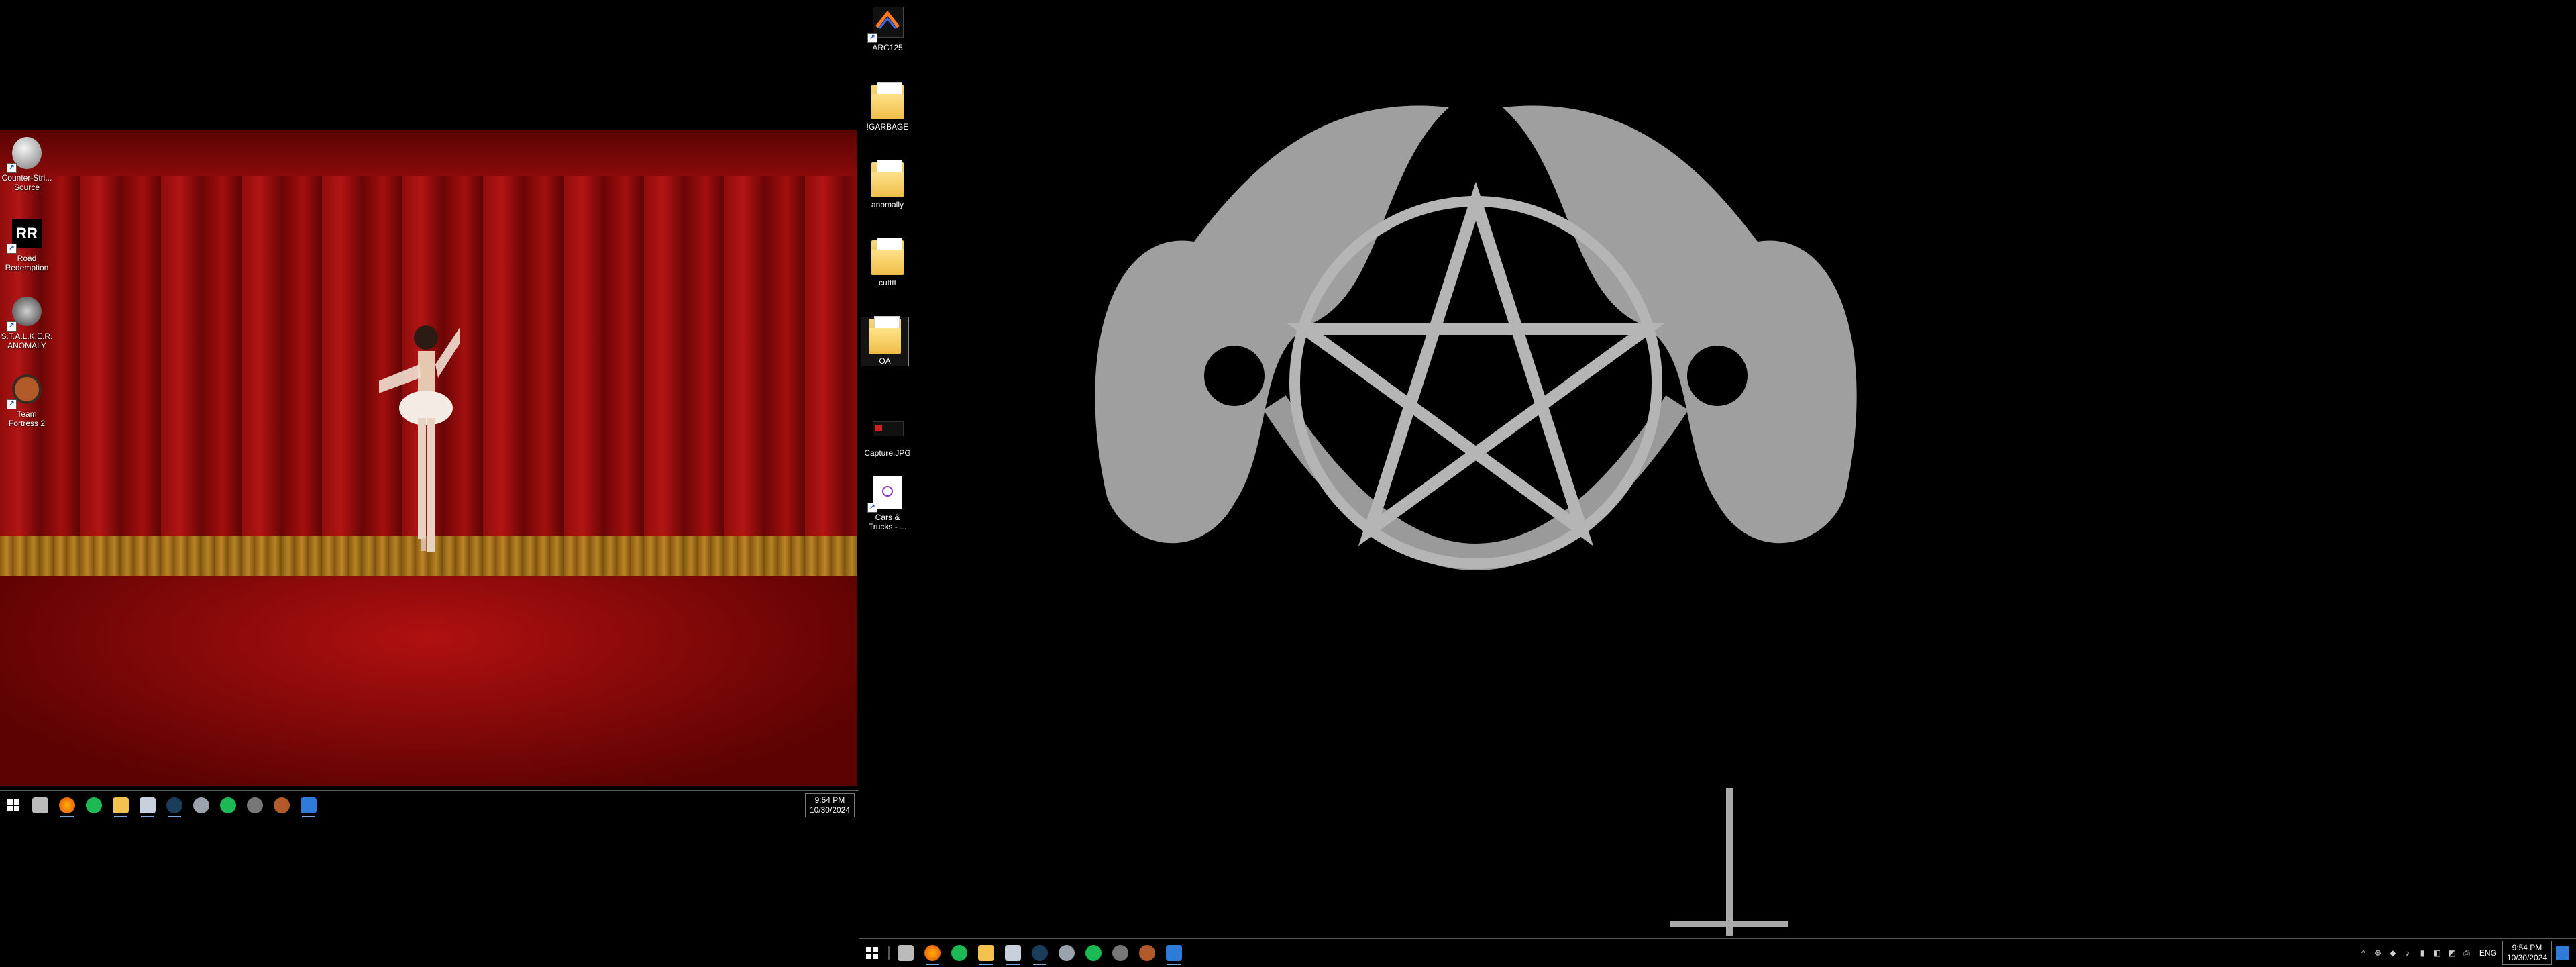 This screenshot has height=967, width=2576. I want to click on desktop-icon-team-fortress-2: ↗ Team Fortress 2, so click(27, 399).